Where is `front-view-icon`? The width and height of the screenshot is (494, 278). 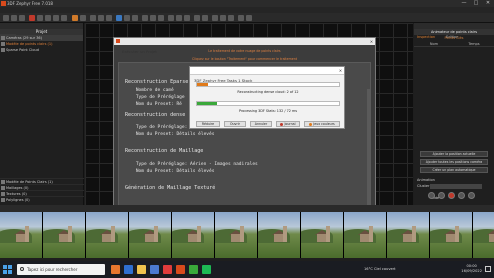 front-view-icon is located at coordinates (179, 18).